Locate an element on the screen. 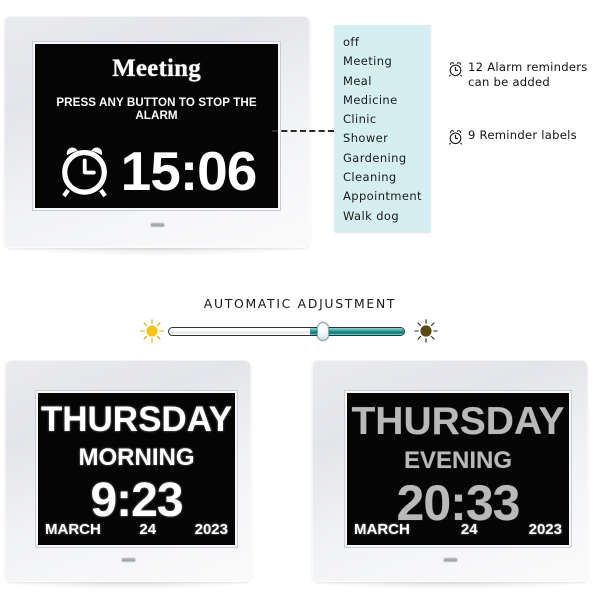  alarm-time-text: 15:06 is located at coordinates (189, 170).